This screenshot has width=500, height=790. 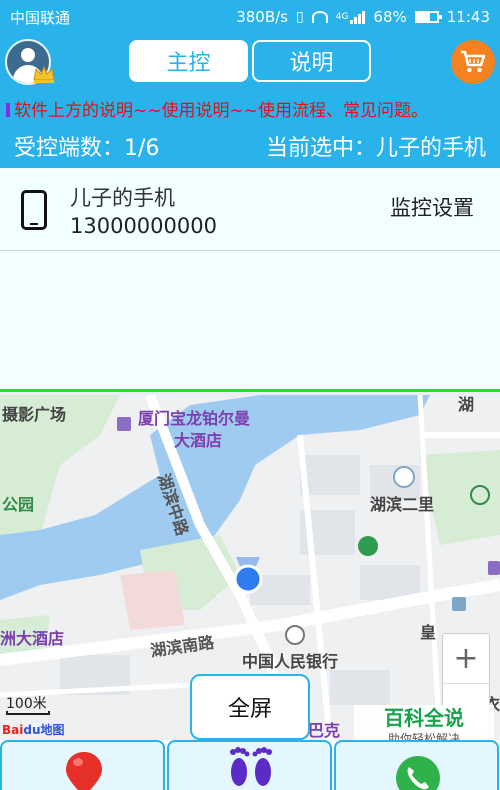 I want to click on network-type: 4G, so click(x=342, y=17).